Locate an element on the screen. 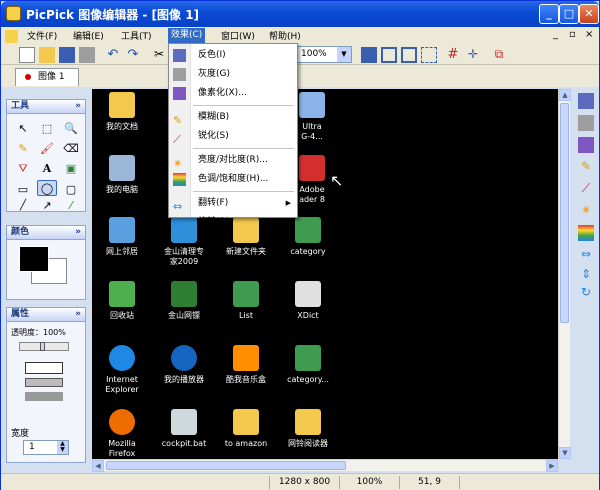 This screenshot has height=490, width=600. fill-tool-icon: ⛛ is located at coordinates (23, 169).